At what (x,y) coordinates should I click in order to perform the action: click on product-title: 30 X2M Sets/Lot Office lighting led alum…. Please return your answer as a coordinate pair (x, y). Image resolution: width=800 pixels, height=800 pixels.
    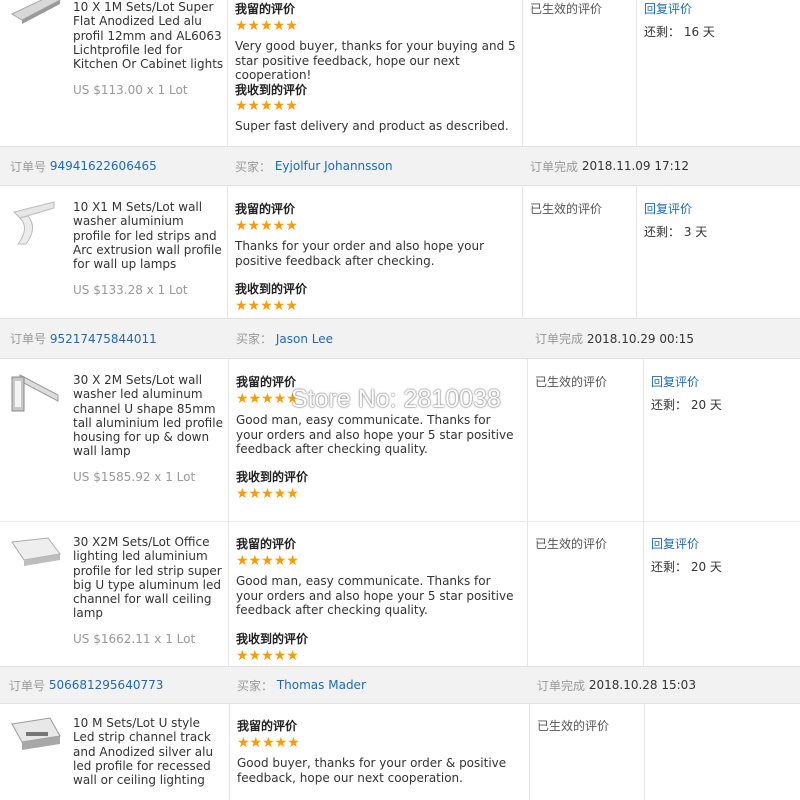
    Looking at the image, I should click on (149, 578).